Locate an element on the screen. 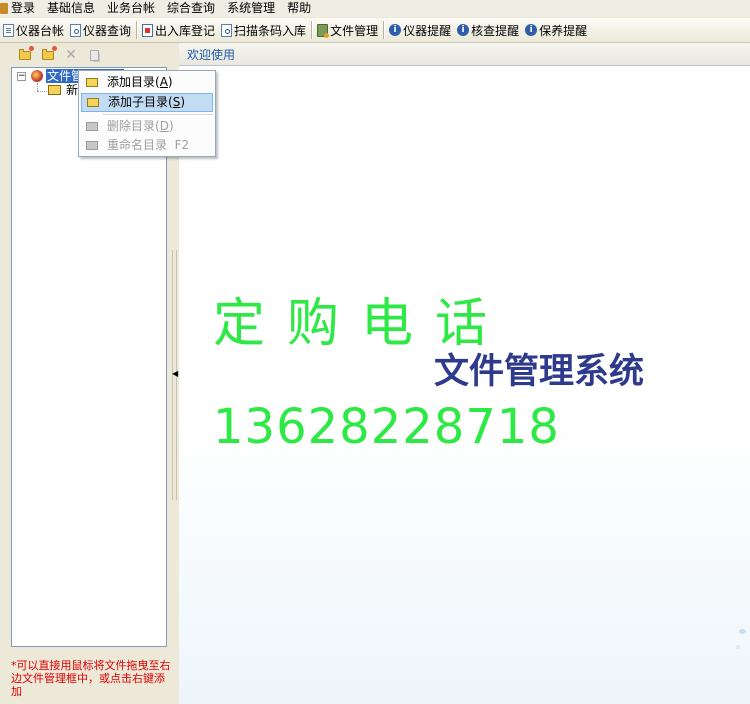 This screenshot has width=750, height=704. barcode-scan-icon is located at coordinates (227, 30).